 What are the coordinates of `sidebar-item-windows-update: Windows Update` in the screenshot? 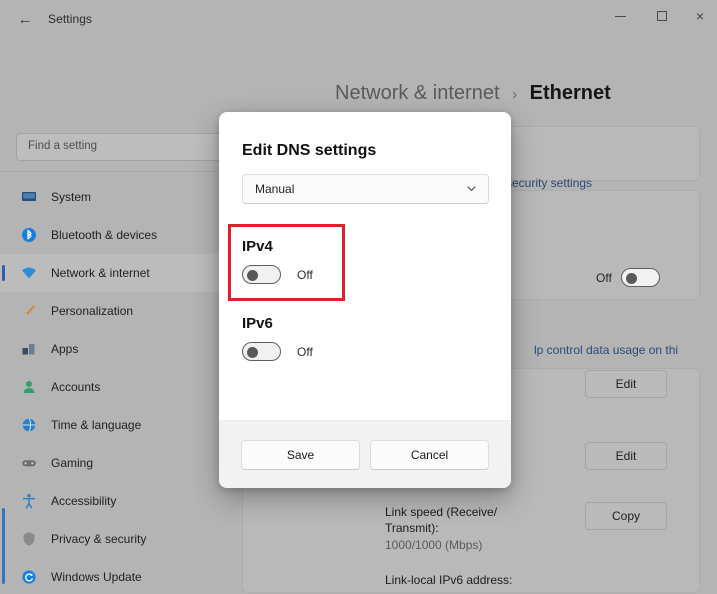 It's located at (114, 576).